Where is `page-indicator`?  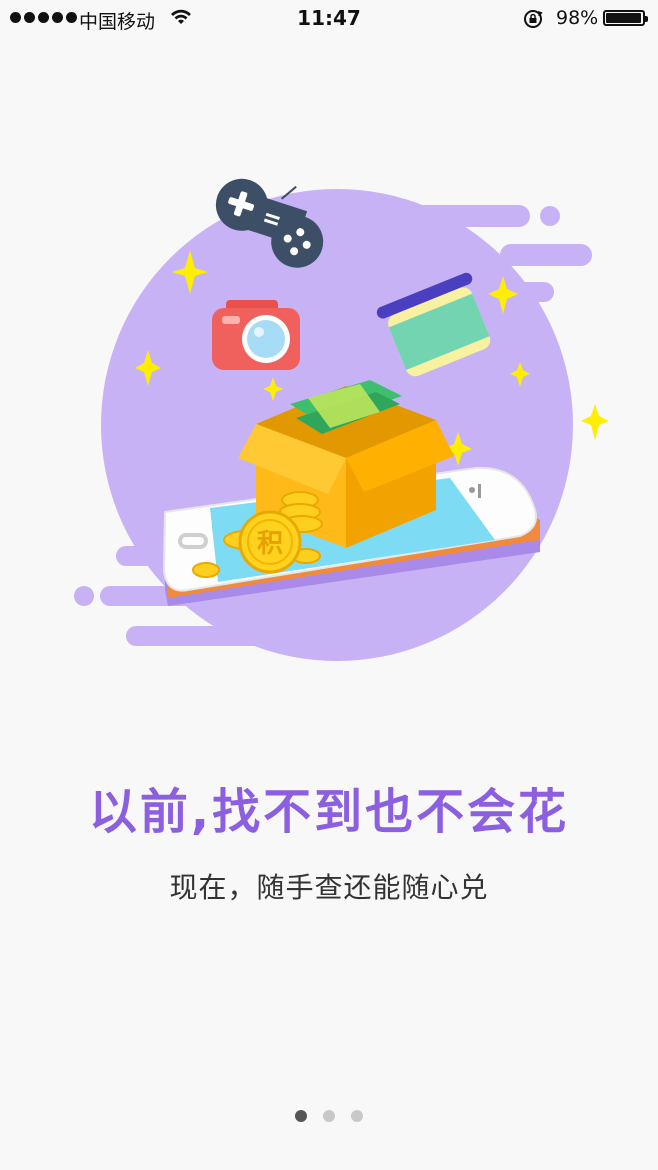 page-indicator is located at coordinates (329, 1116).